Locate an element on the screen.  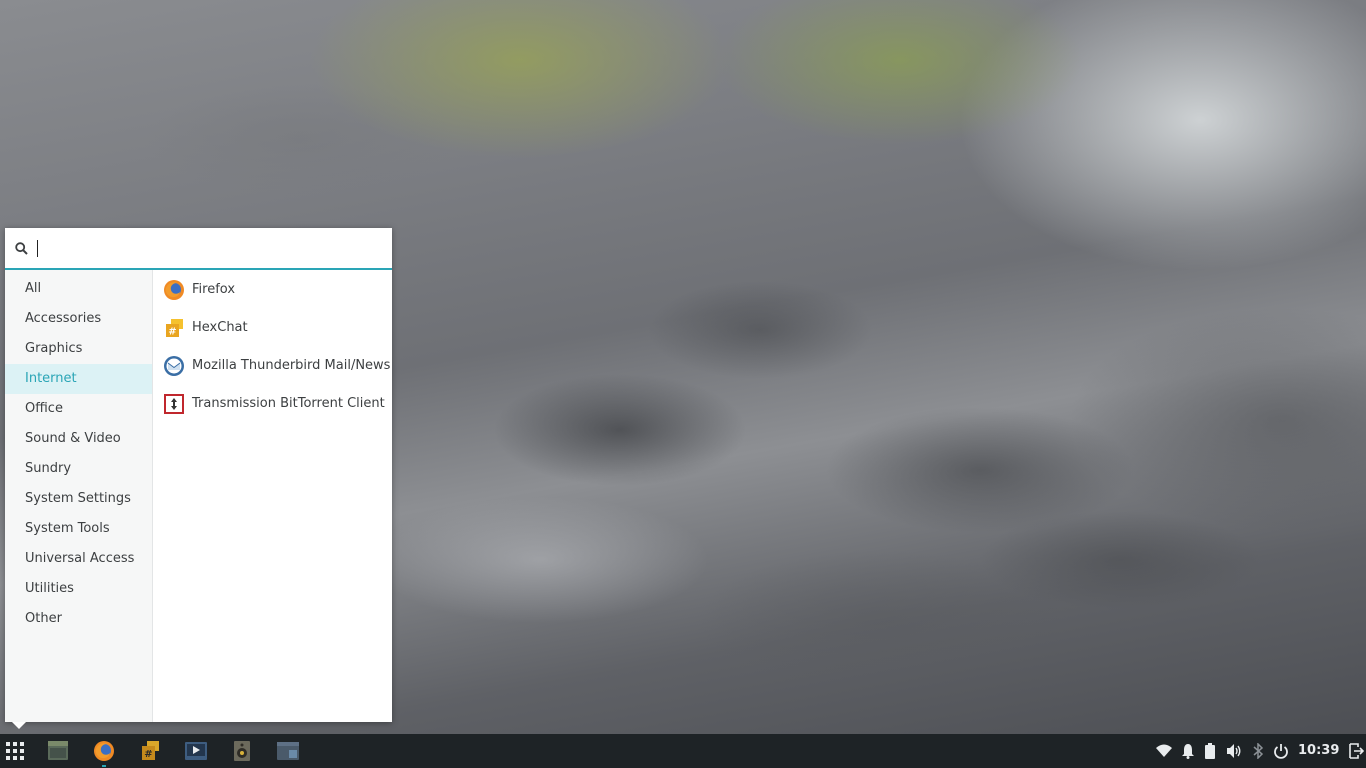
app-label: Transmission BitTorrent Client is located at coordinates (288, 403).